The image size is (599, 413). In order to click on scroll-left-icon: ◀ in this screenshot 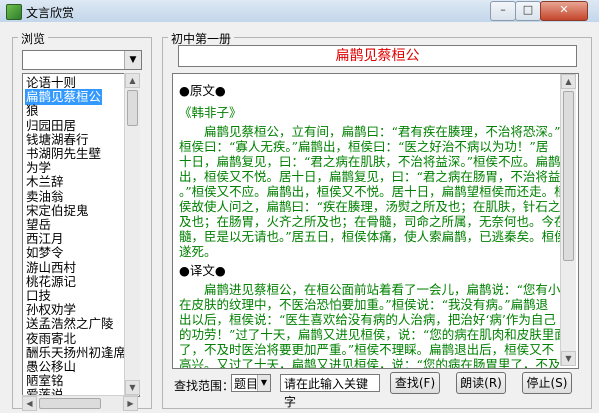, I will do `click(29, 403)`.